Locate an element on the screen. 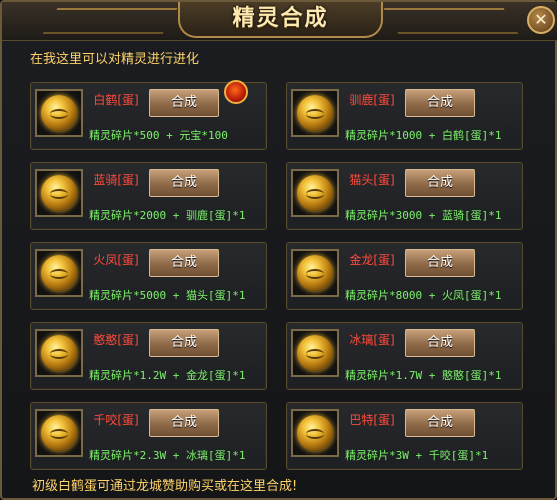 This screenshot has width=557, height=500. egg-card-2: 驯鹿[蛋] 合成 精灵碎片*1000 + 白鹤[蛋]*1 is located at coordinates (404, 116).